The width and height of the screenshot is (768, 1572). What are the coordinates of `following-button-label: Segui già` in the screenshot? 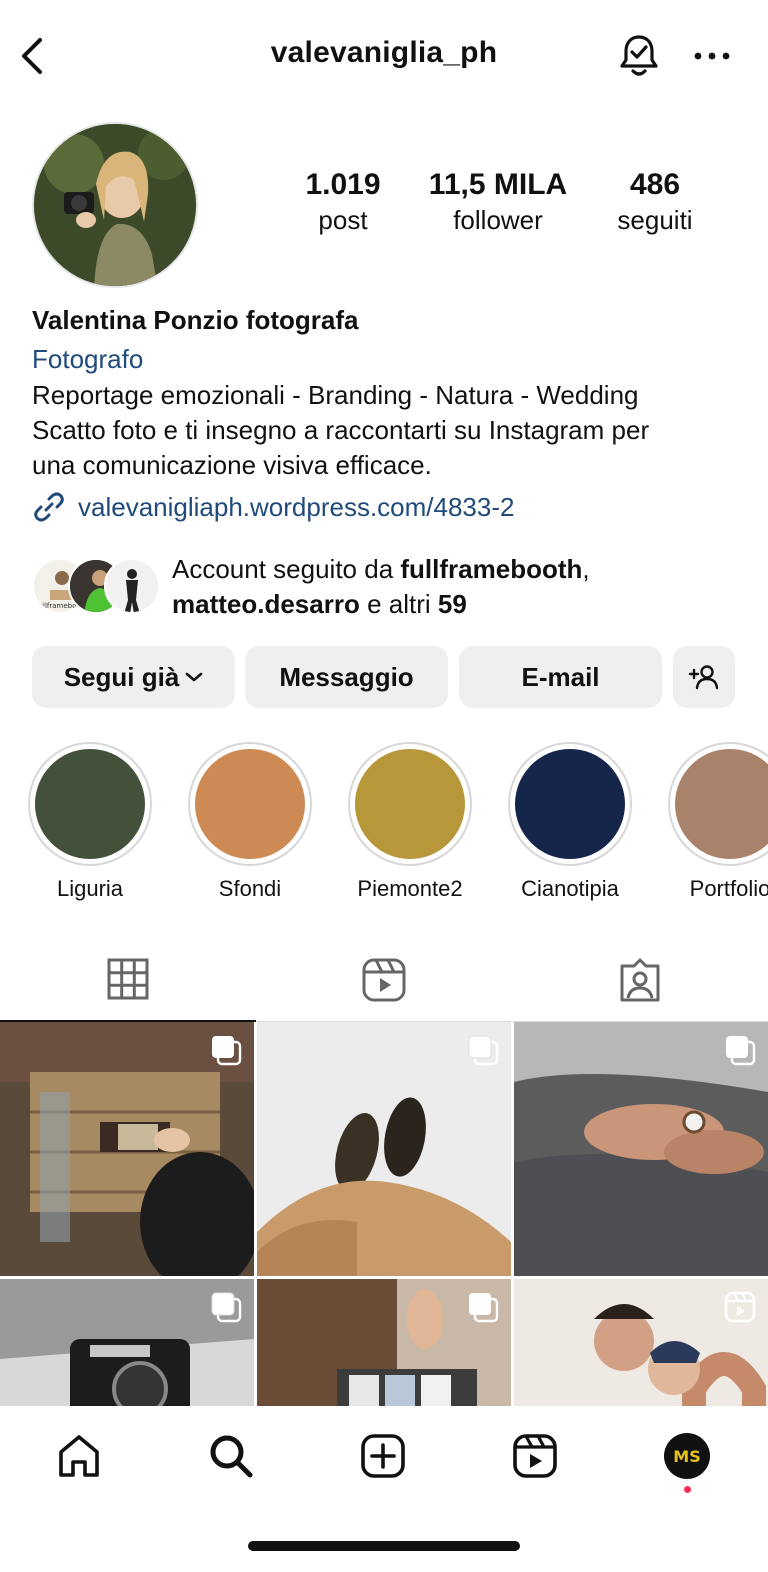 It's located at (121, 676).